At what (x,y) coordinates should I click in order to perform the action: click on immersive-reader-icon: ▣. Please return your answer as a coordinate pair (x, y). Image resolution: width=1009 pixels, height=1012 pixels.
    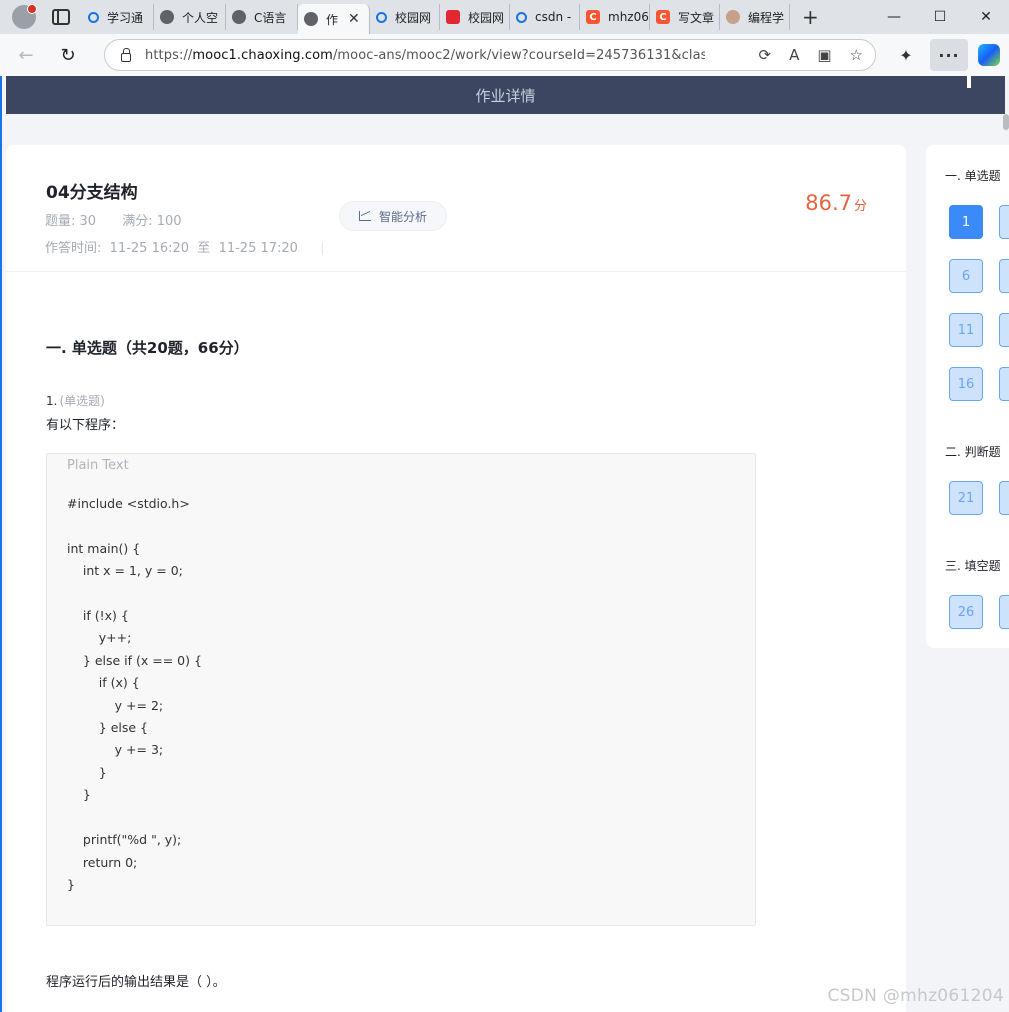
    Looking at the image, I should click on (824, 55).